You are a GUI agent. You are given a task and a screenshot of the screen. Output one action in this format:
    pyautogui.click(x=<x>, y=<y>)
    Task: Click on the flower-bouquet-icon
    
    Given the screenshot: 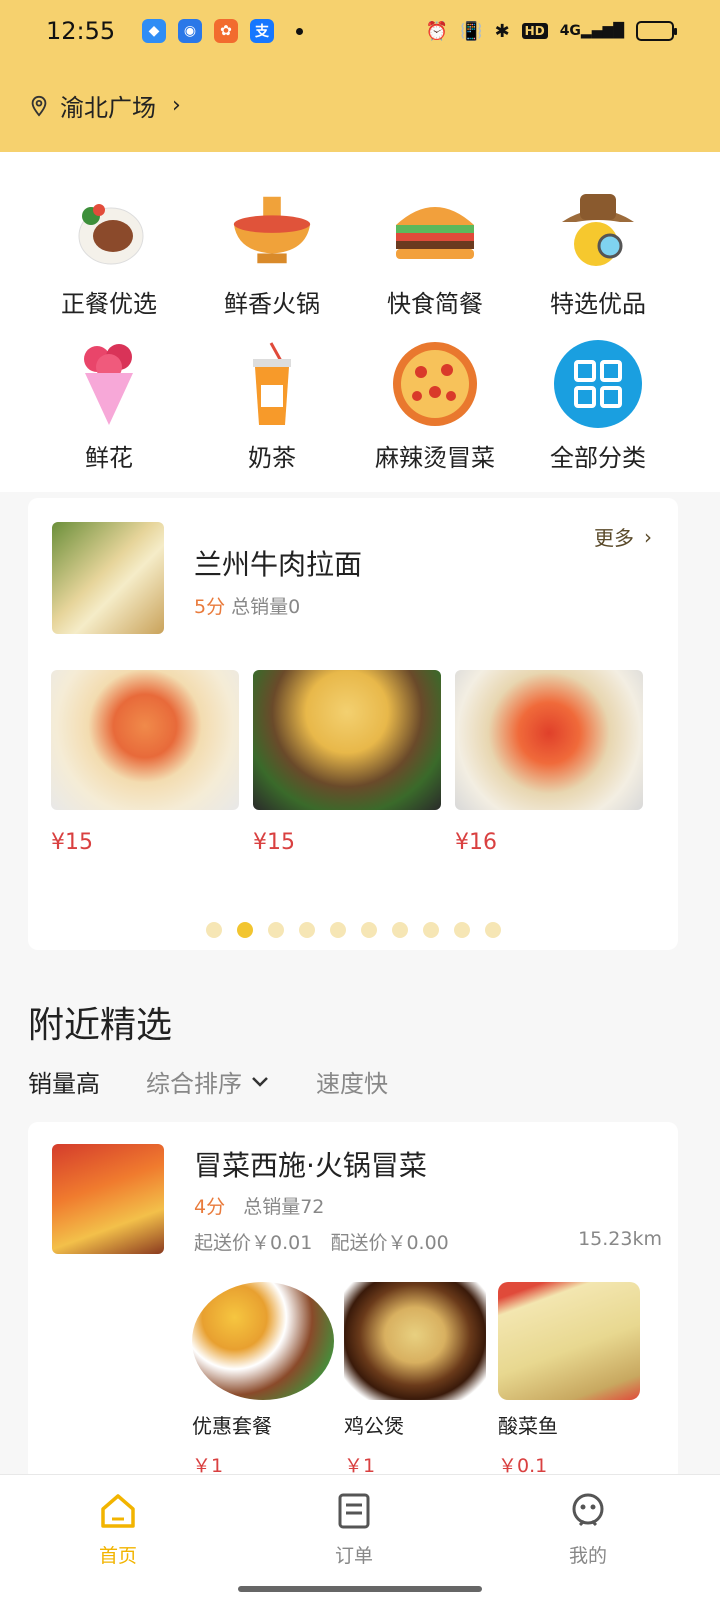 What is the action you would take?
    pyautogui.click(x=109, y=384)
    